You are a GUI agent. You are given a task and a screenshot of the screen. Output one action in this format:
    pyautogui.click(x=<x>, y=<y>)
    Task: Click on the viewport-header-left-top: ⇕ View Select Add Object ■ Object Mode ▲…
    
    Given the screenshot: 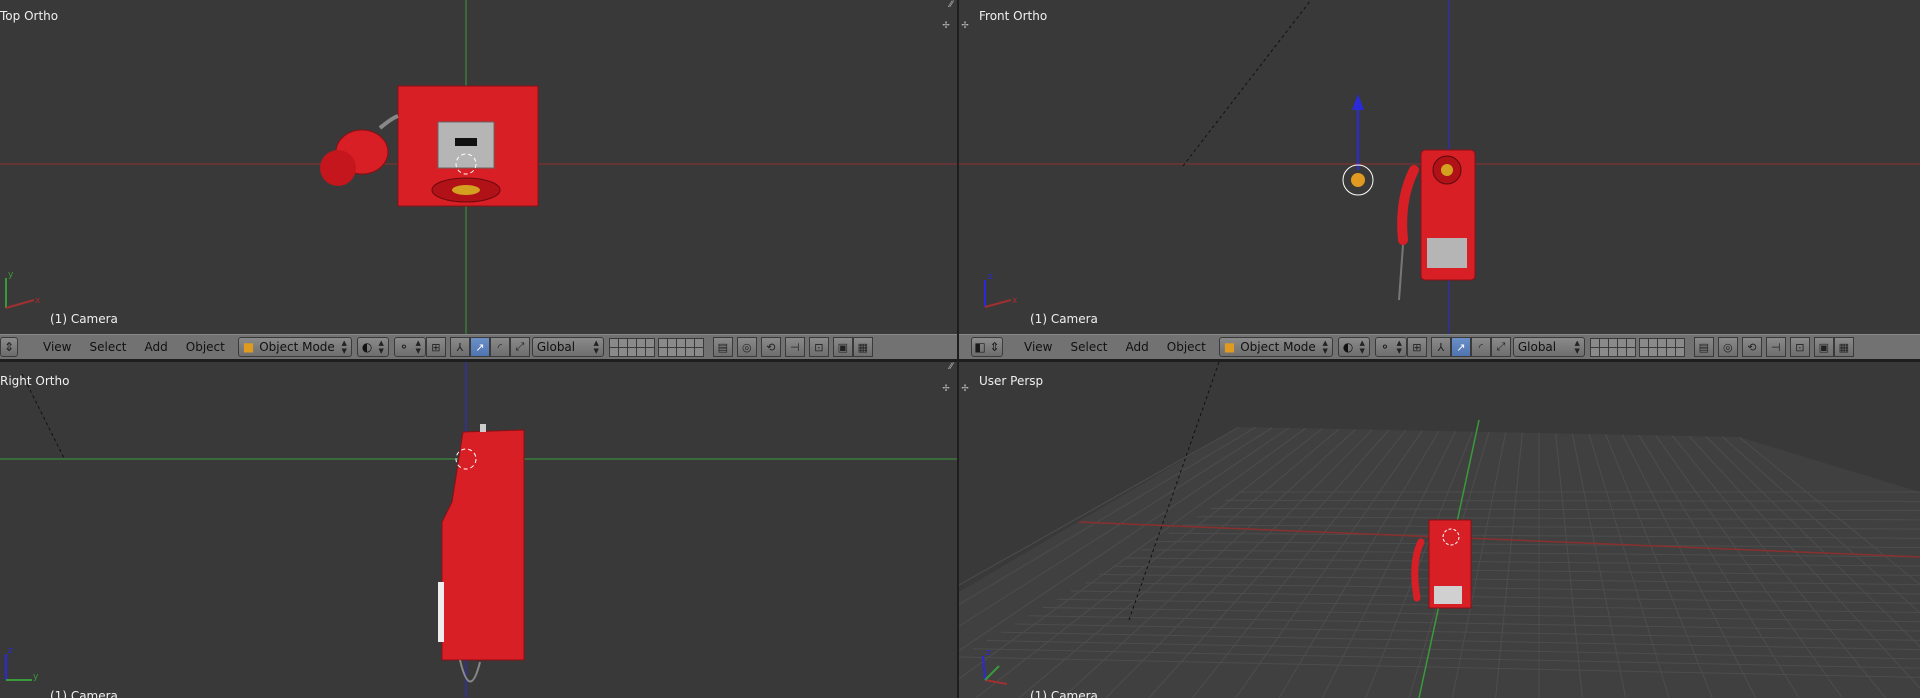 What is the action you would take?
    pyautogui.click(x=478, y=347)
    